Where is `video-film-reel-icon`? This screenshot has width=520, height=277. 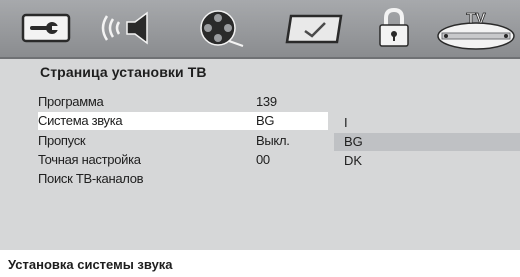 video-film-reel-icon is located at coordinates (218, 28).